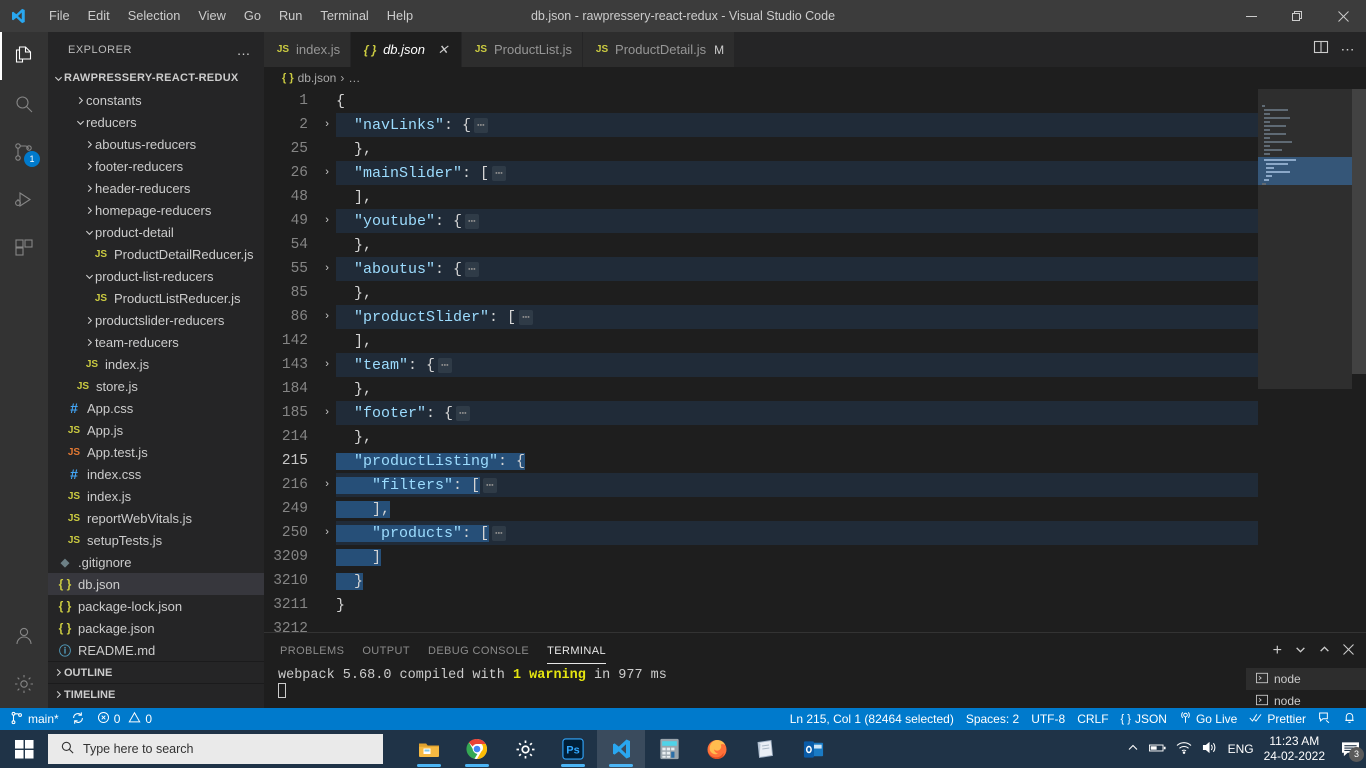 The width and height of the screenshot is (1366, 768). What do you see at coordinates (851, 624) in the screenshot?
I see `code-line-content` at bounding box center [851, 624].